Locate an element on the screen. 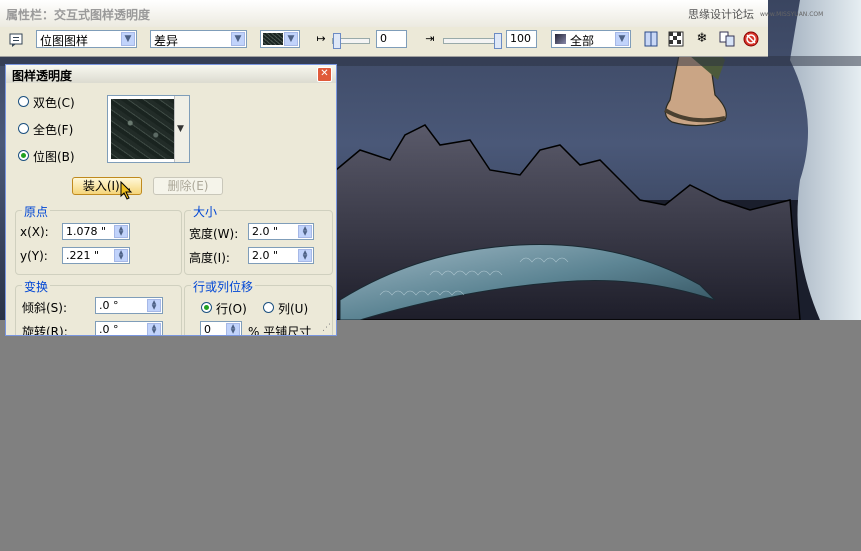 Image resolution: width=861 pixels, height=551 pixels. dialog-title: 图样透明度 is located at coordinates (42, 76).